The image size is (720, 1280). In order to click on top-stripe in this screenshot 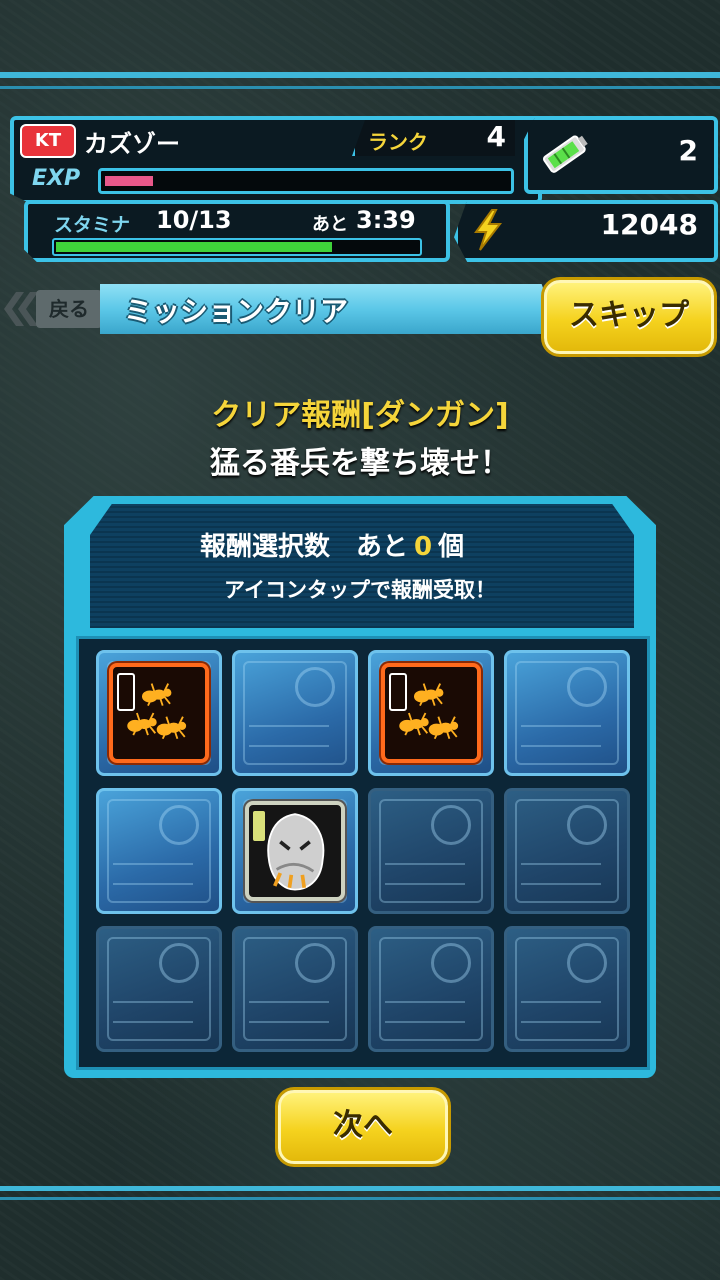, I will do `click(360, 75)`.